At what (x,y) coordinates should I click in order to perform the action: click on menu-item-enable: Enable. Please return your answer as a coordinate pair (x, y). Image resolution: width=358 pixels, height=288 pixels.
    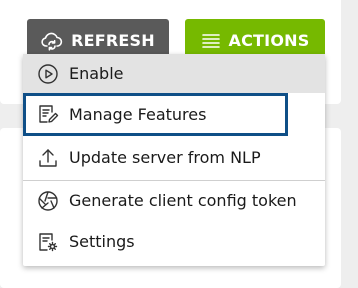
    Looking at the image, I should click on (174, 73).